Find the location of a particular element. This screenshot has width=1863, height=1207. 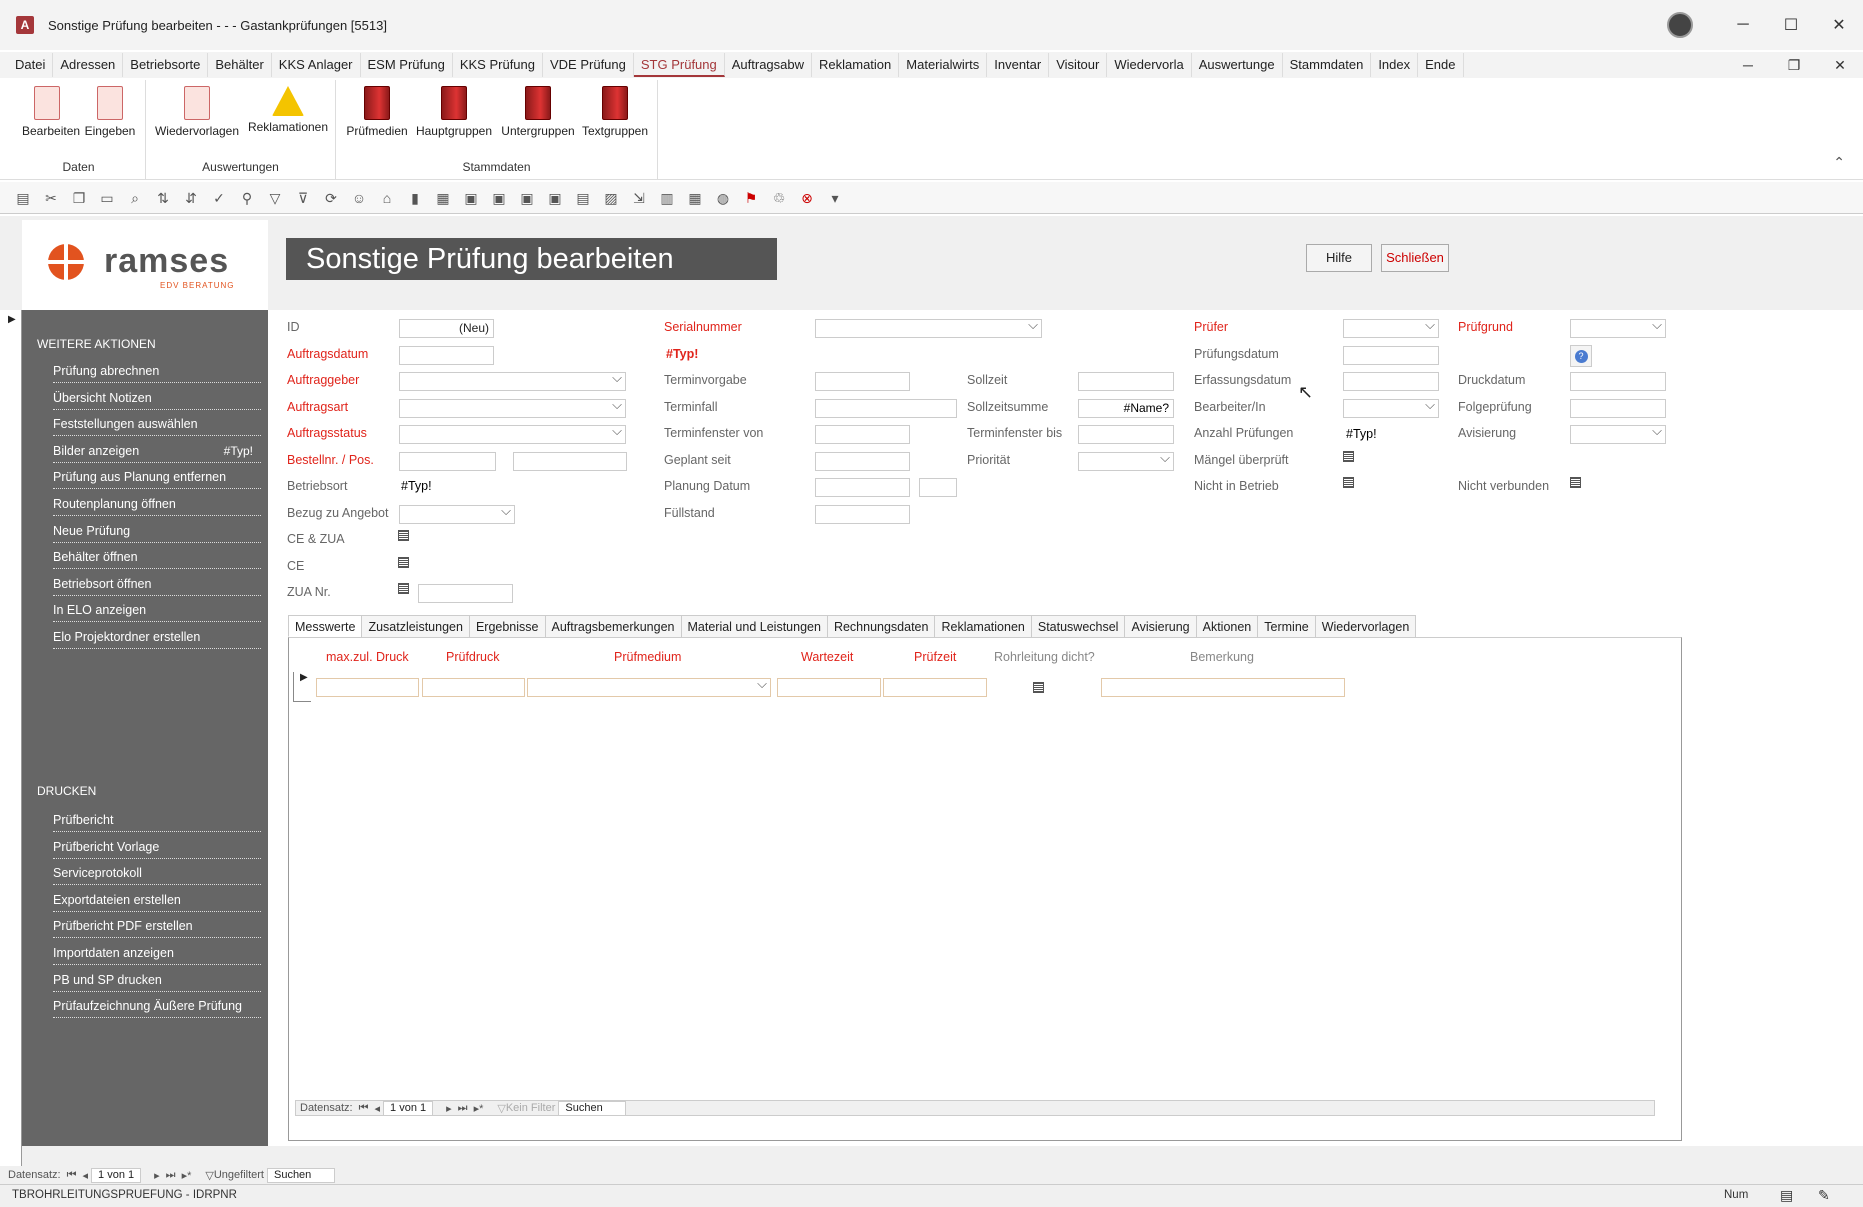

menu-item-12: Inventar is located at coordinates (1018, 65).